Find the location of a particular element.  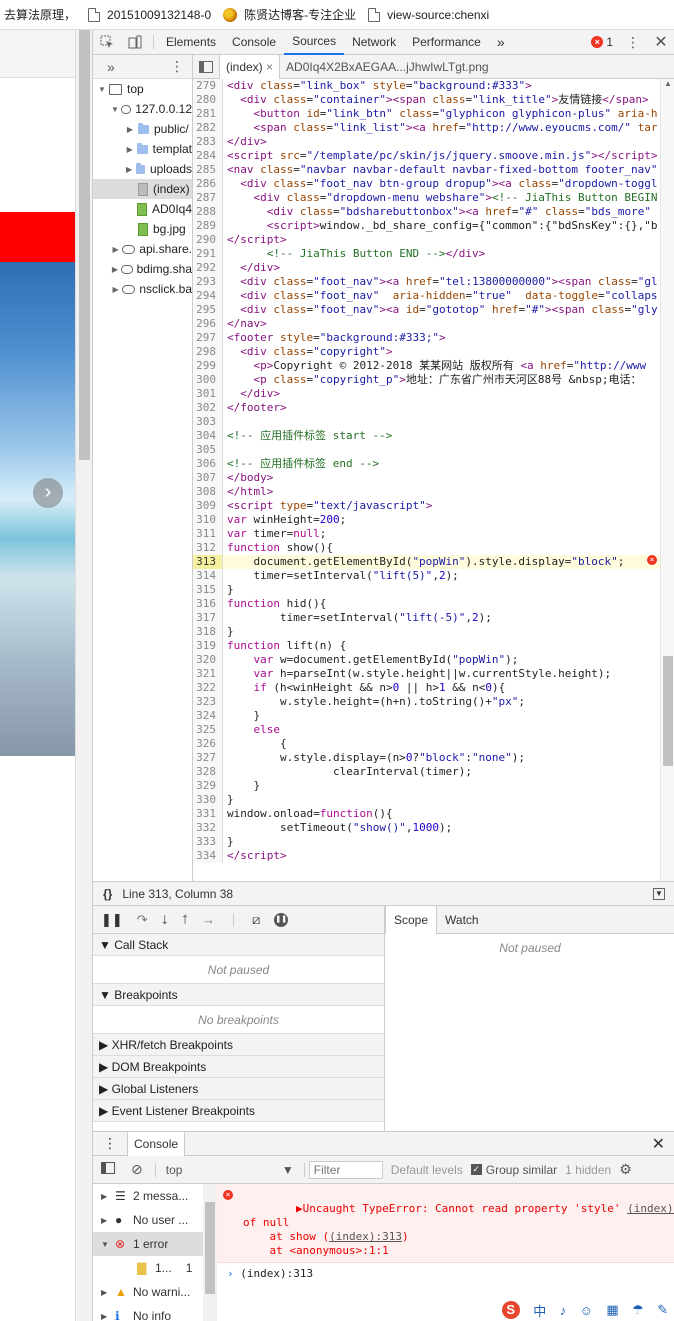

code-line: 303 is located at coordinates (433, 422).